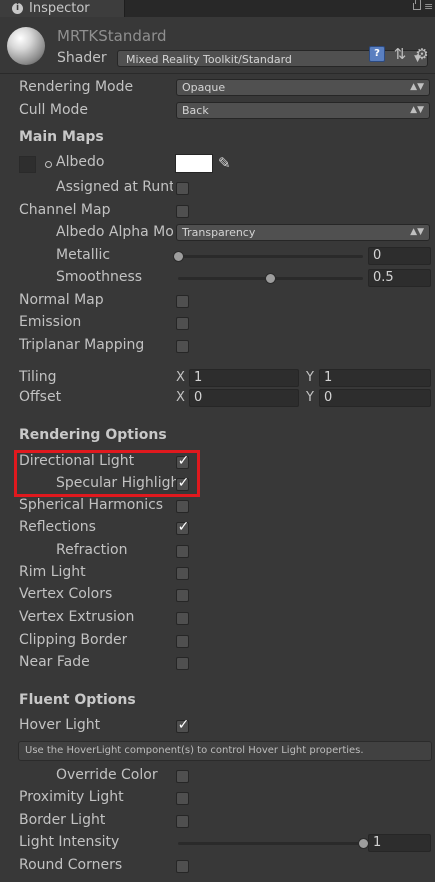 The height and width of the screenshot is (882, 435). I want to click on light-intensity-slider-thumb, so click(363, 843).